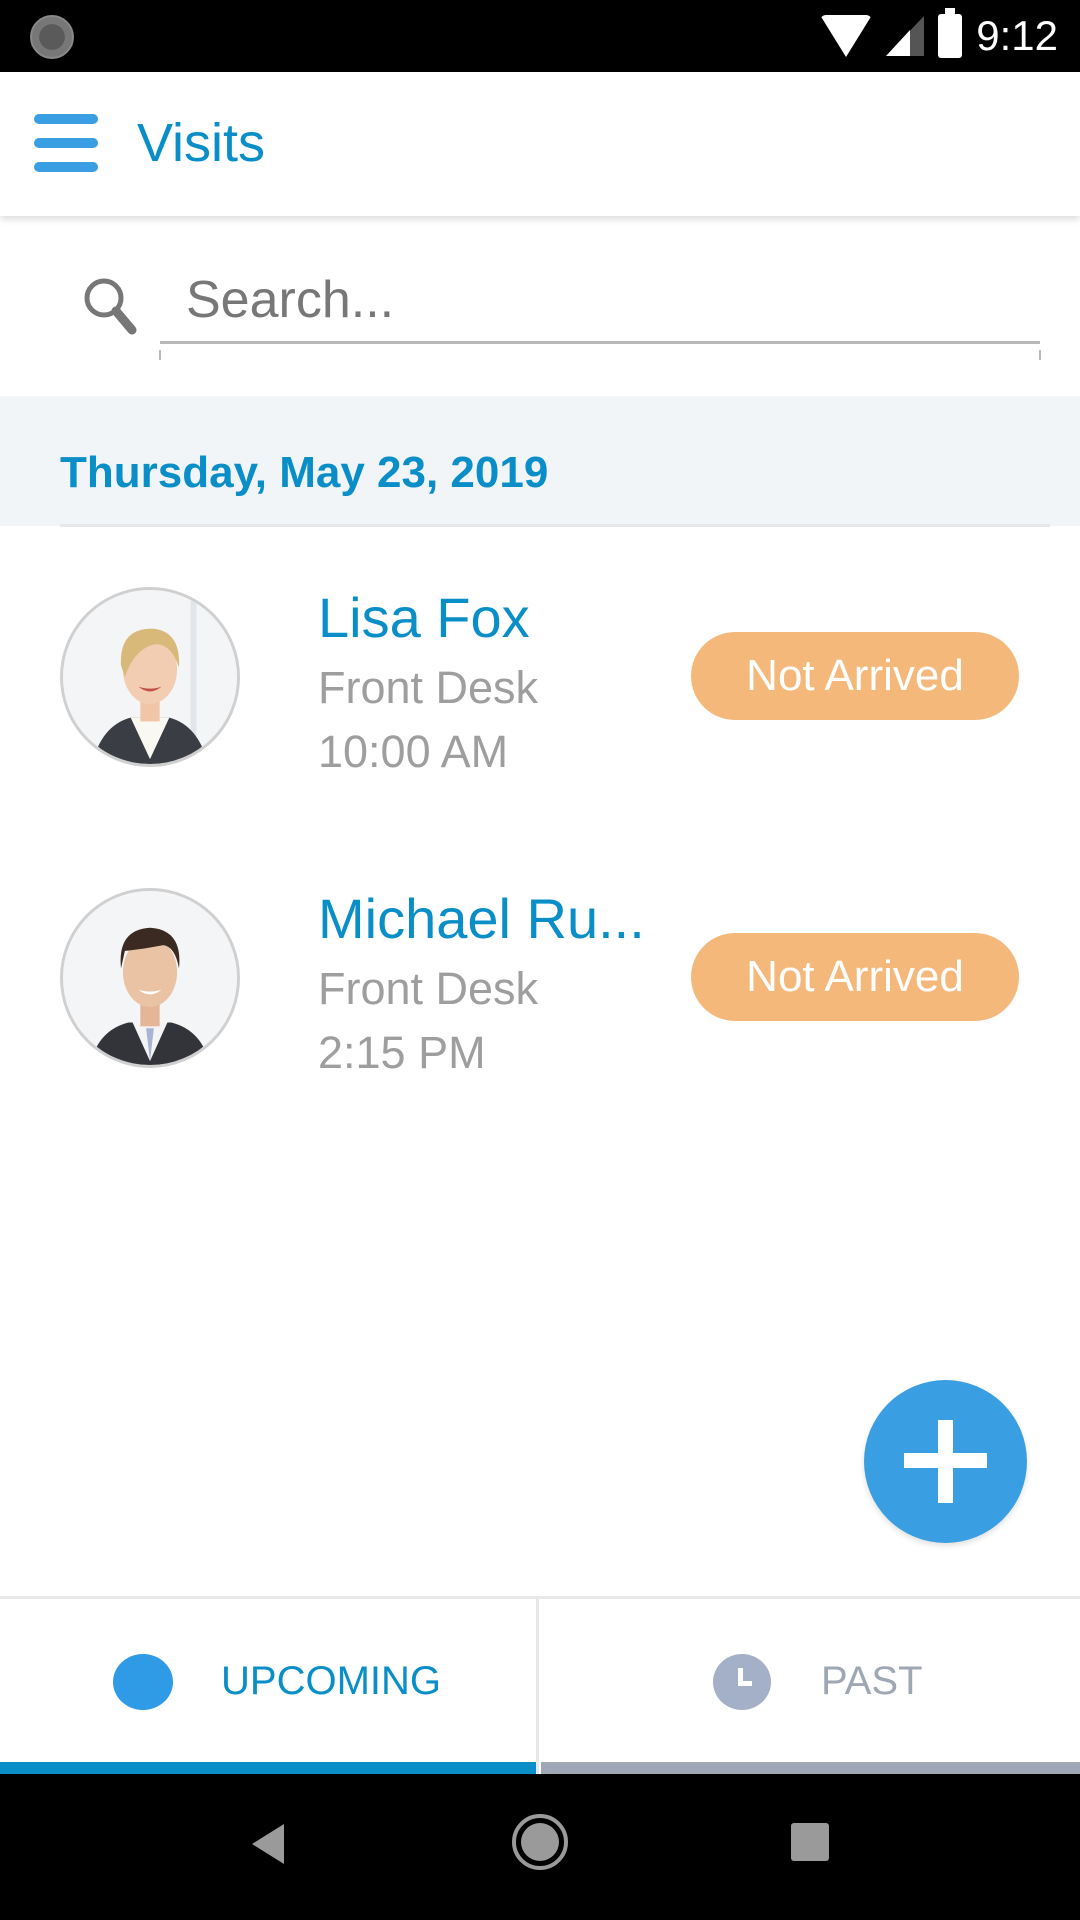  What do you see at coordinates (268, 1768) in the screenshot?
I see `active-tab-indicator` at bounding box center [268, 1768].